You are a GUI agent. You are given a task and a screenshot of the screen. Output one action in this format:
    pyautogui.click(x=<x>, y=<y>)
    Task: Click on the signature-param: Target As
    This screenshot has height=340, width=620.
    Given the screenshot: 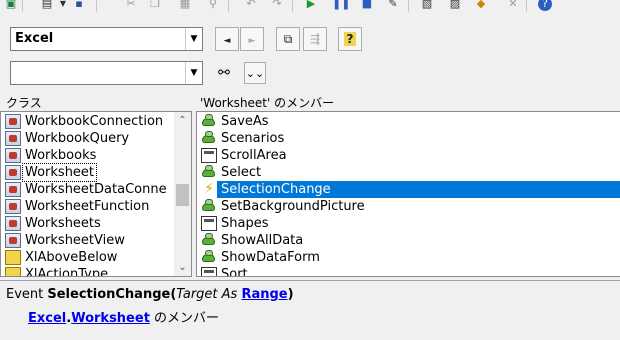 What is the action you would take?
    pyautogui.click(x=209, y=294)
    